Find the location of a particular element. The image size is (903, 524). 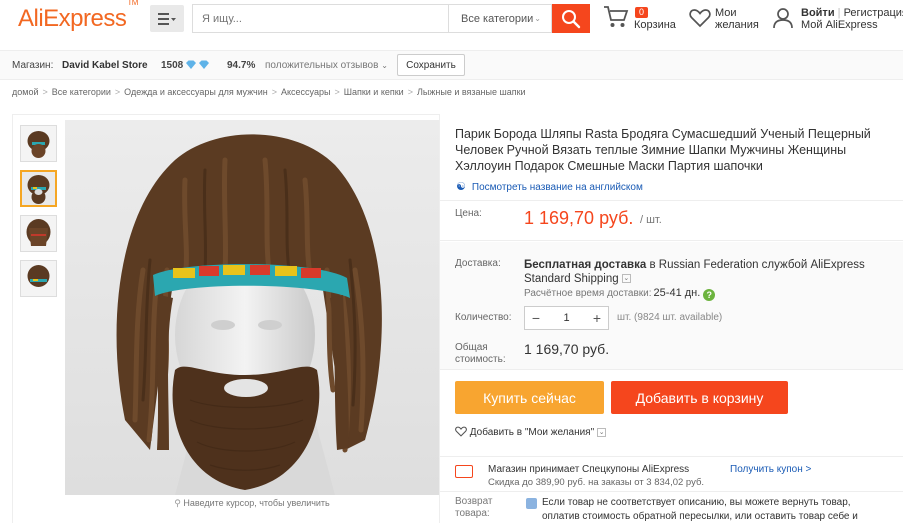

cart-icon is located at coordinates (616, 16).